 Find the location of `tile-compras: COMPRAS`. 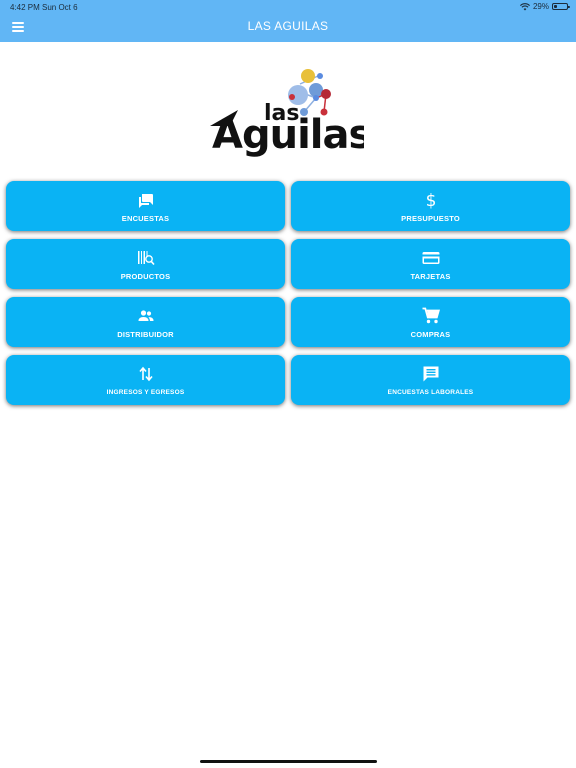

tile-compras: COMPRAS is located at coordinates (430, 322).